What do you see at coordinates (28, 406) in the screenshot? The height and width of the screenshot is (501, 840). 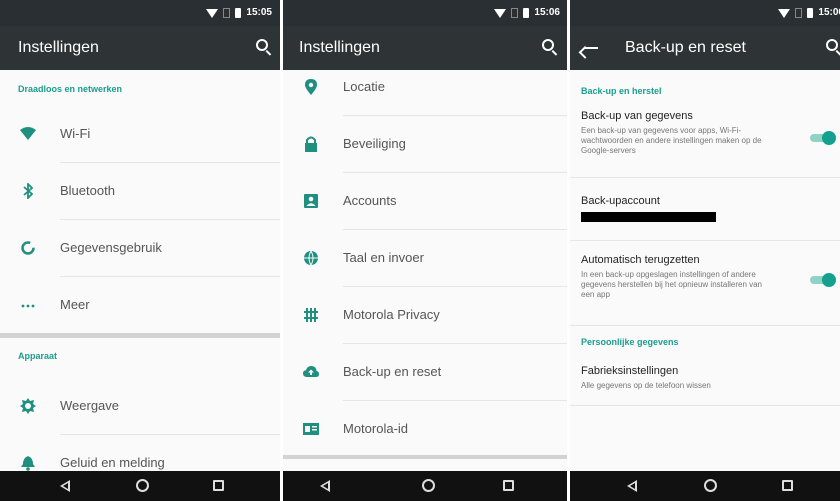 I see `brightness-icon` at bounding box center [28, 406].